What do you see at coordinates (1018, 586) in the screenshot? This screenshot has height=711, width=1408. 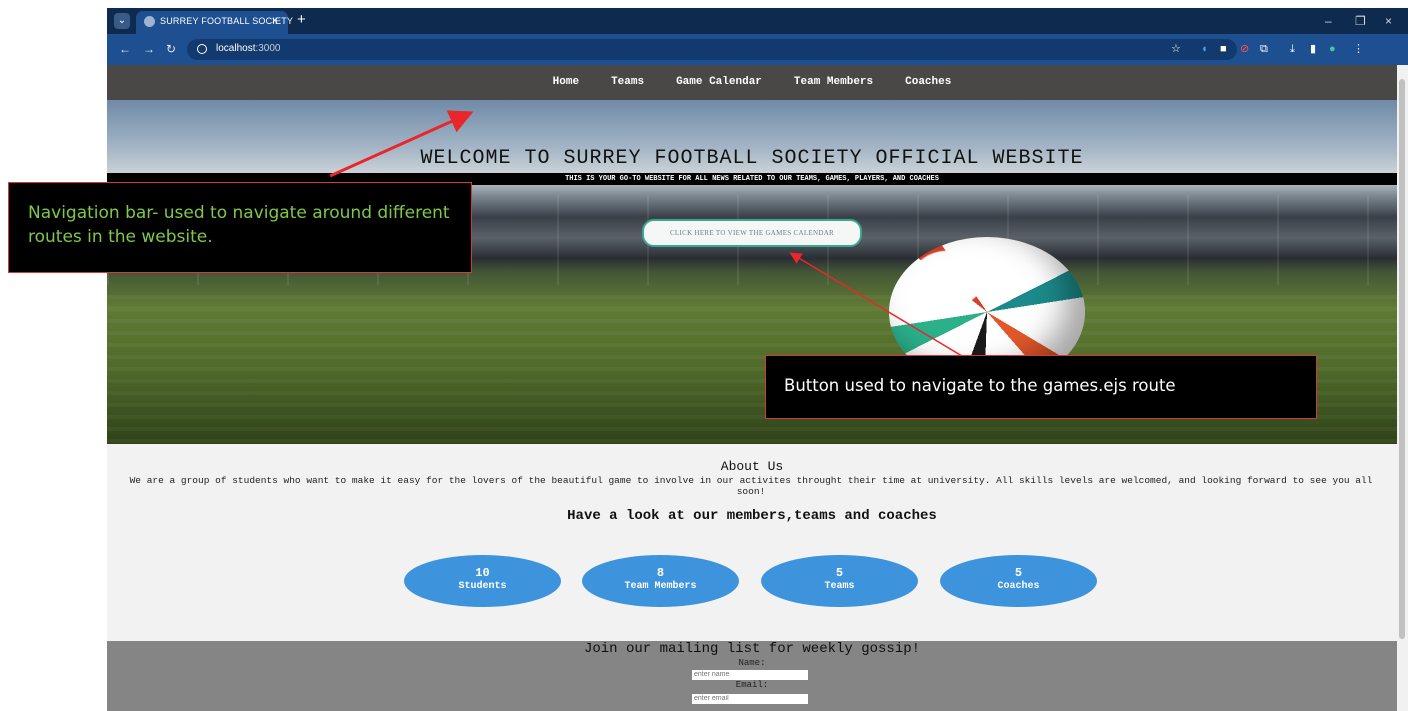 I see `stat-label: Coaches` at bounding box center [1018, 586].